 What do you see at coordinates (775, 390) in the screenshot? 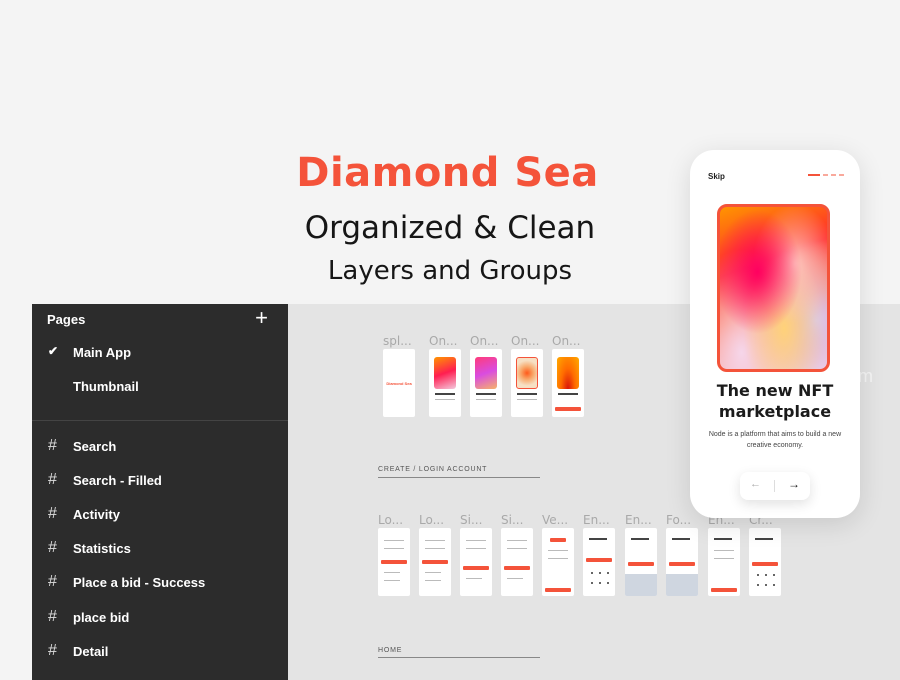
I see `title-line: The new NFT` at bounding box center [775, 390].